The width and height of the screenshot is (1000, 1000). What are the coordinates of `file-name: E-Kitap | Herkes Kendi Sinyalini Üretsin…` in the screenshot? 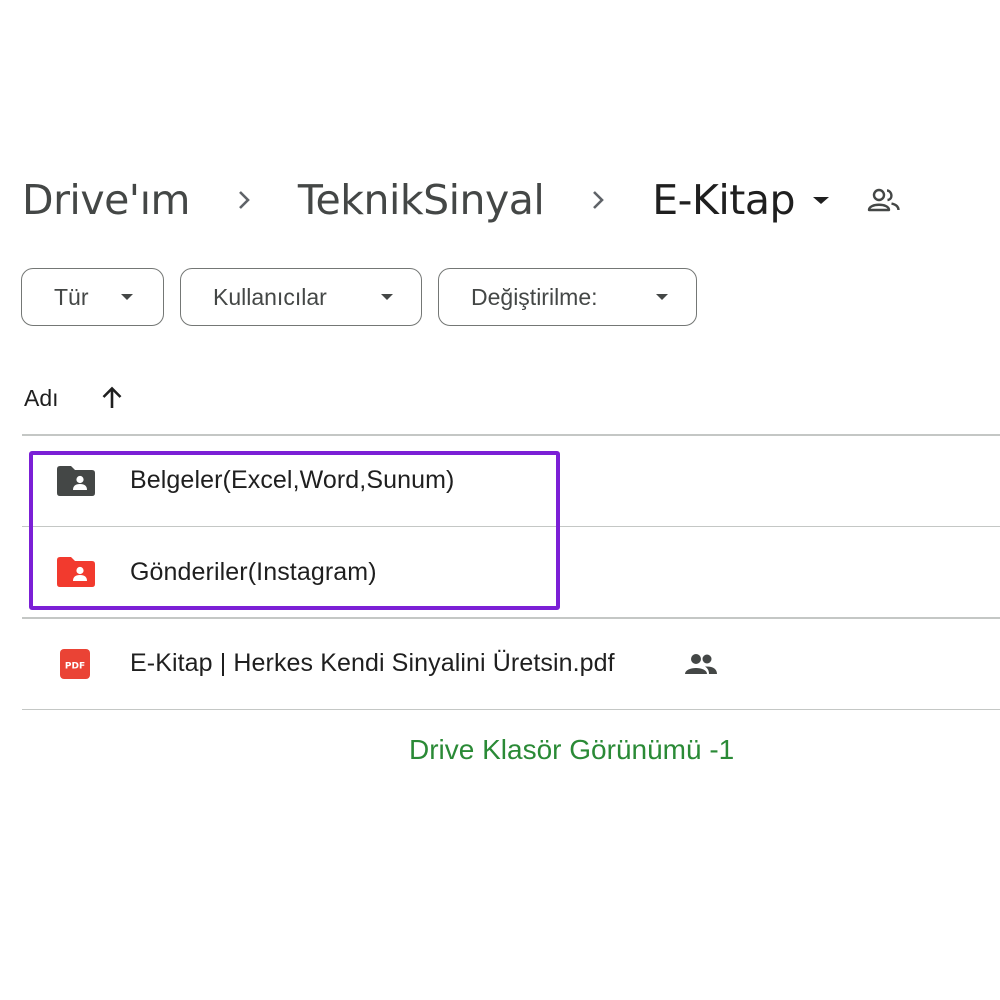 It's located at (372, 663).